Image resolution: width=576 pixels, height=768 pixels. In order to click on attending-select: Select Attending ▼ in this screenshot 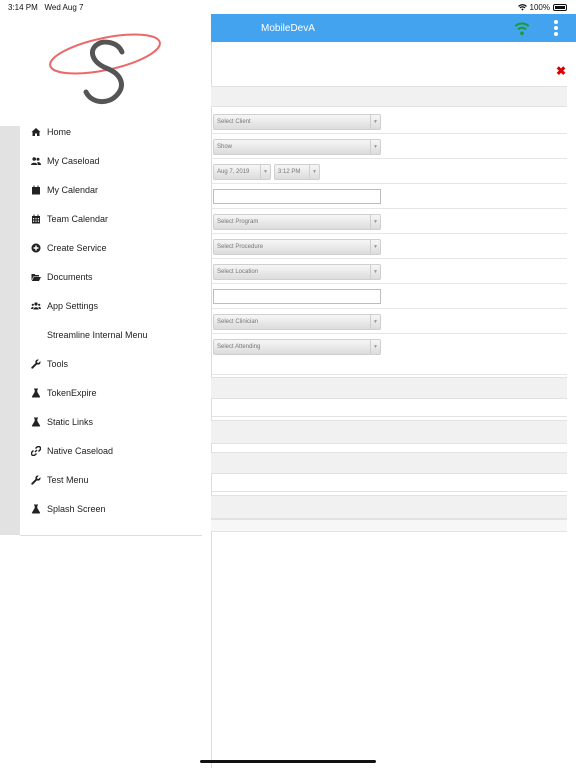, I will do `click(297, 347)`.